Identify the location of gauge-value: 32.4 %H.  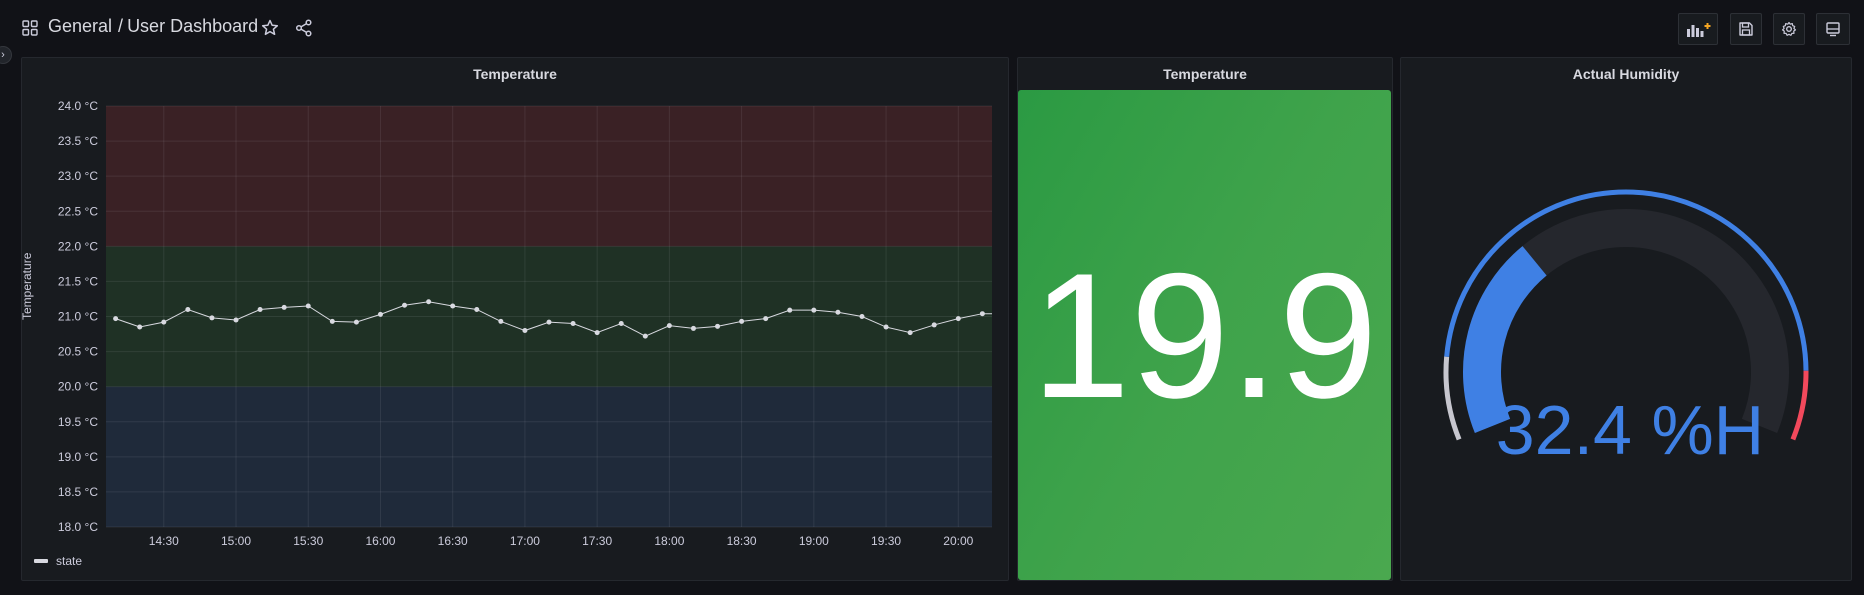
(1630, 430).